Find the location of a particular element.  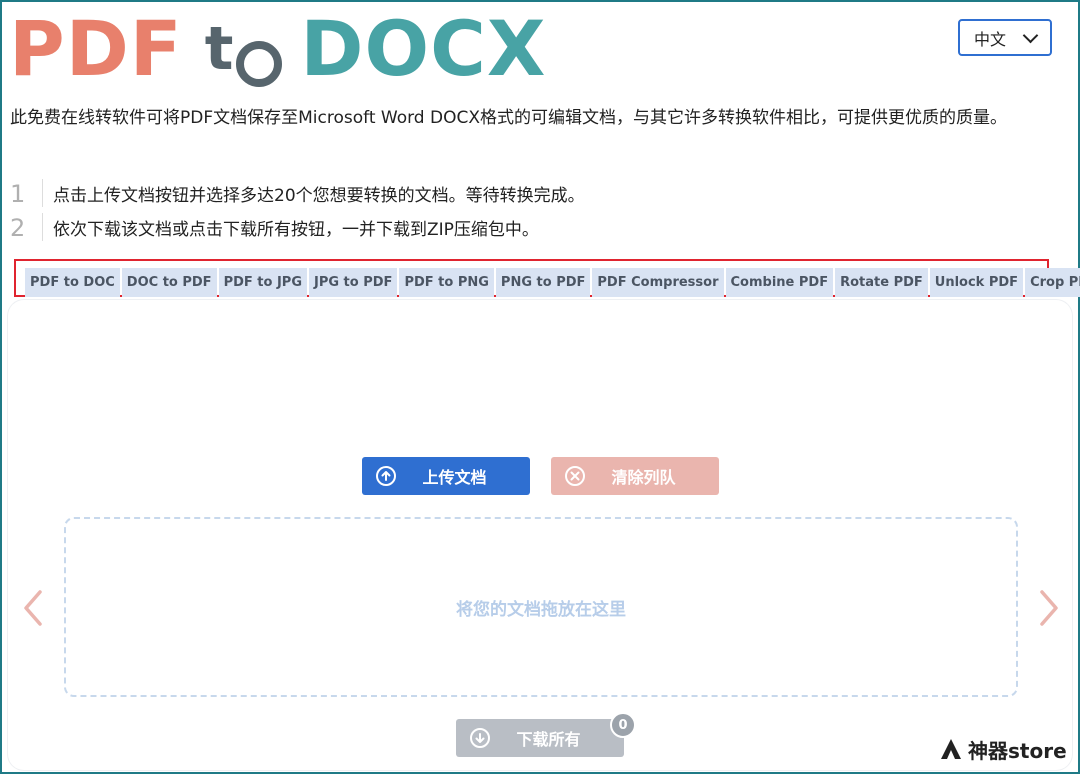

tool-tab-combine-pdf: Combine PDF is located at coordinates (779, 282).